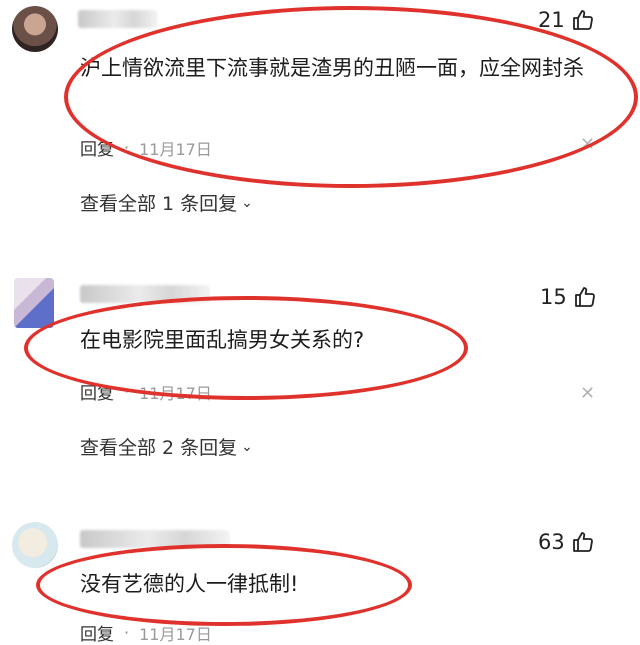 This screenshot has width=640, height=645. Describe the element at coordinates (159, 448) in the screenshot. I see `view-all-label: 查看全部 2 条回复` at that location.